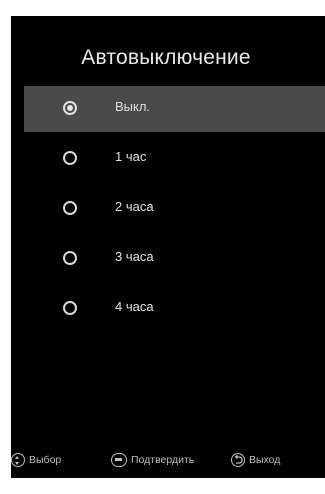  What do you see at coordinates (168, 209) in the screenshot?
I see `option-2-hours: 2 часа` at bounding box center [168, 209].